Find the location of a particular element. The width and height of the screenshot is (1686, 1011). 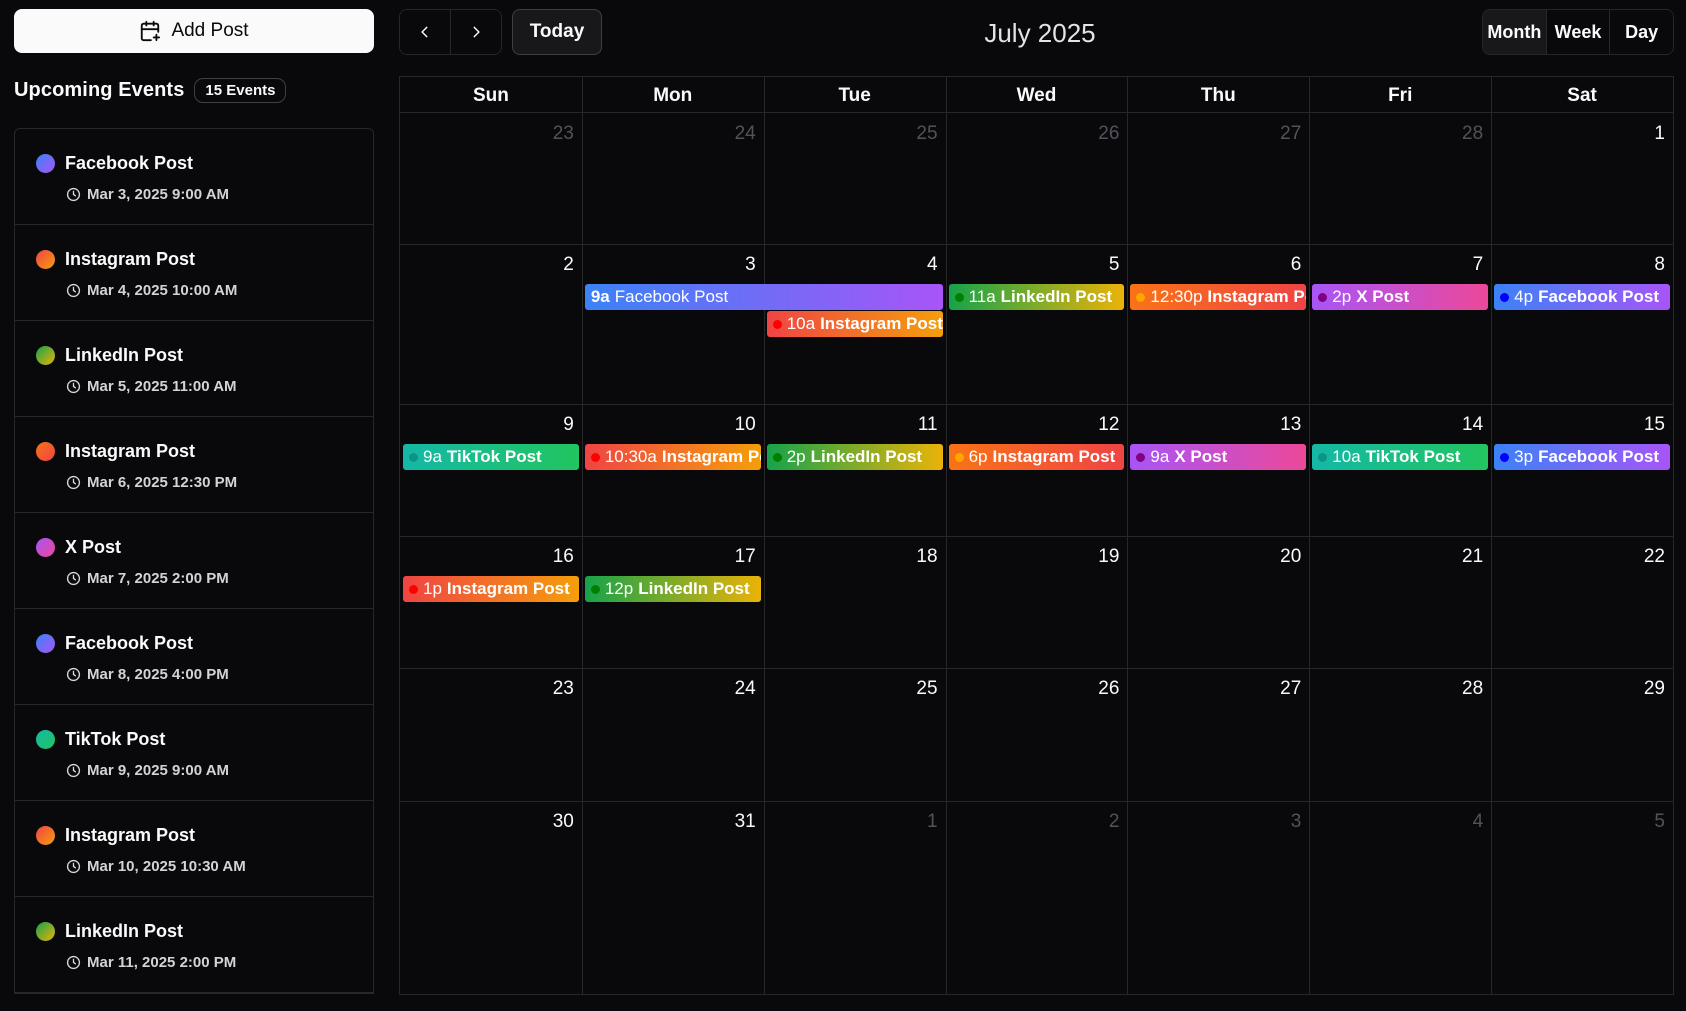

view-switcher: Month Week Day is located at coordinates (1578, 32).